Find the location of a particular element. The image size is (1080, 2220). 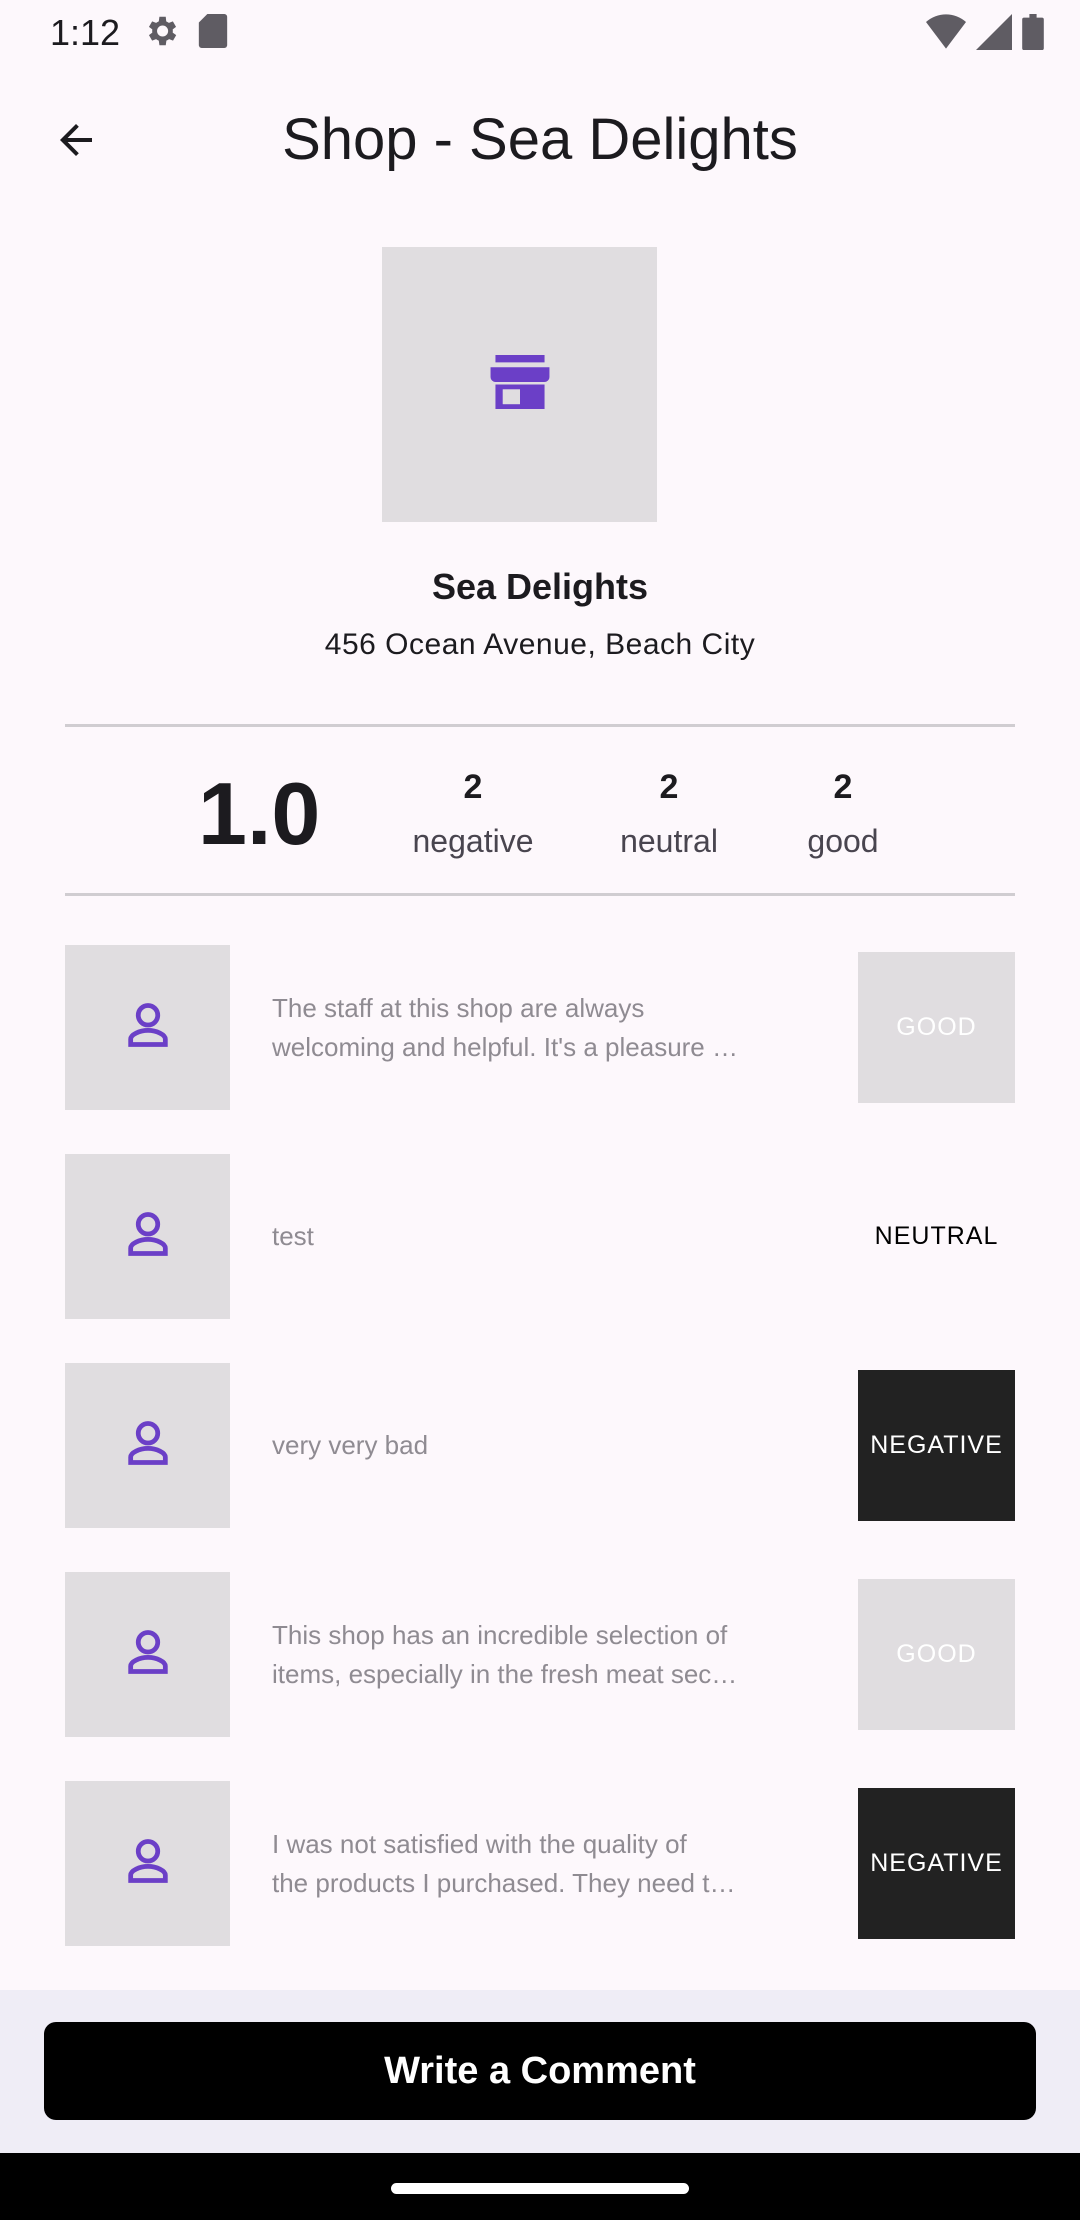

settings-gear-icon is located at coordinates (161, 33).